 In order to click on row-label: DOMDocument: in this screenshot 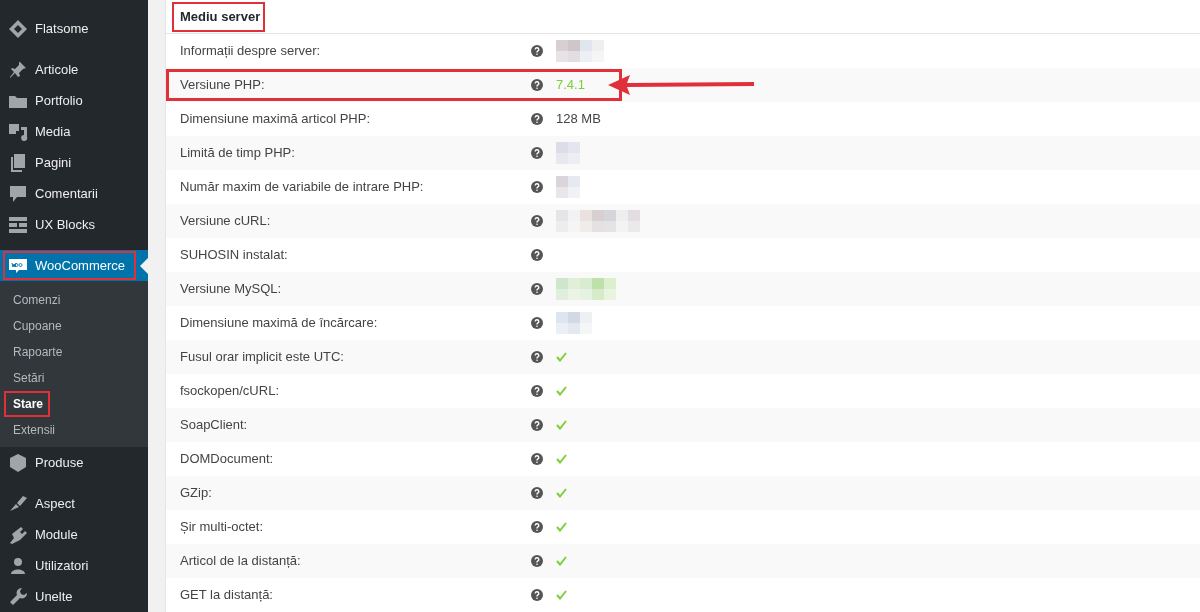, I will do `click(227, 459)`.